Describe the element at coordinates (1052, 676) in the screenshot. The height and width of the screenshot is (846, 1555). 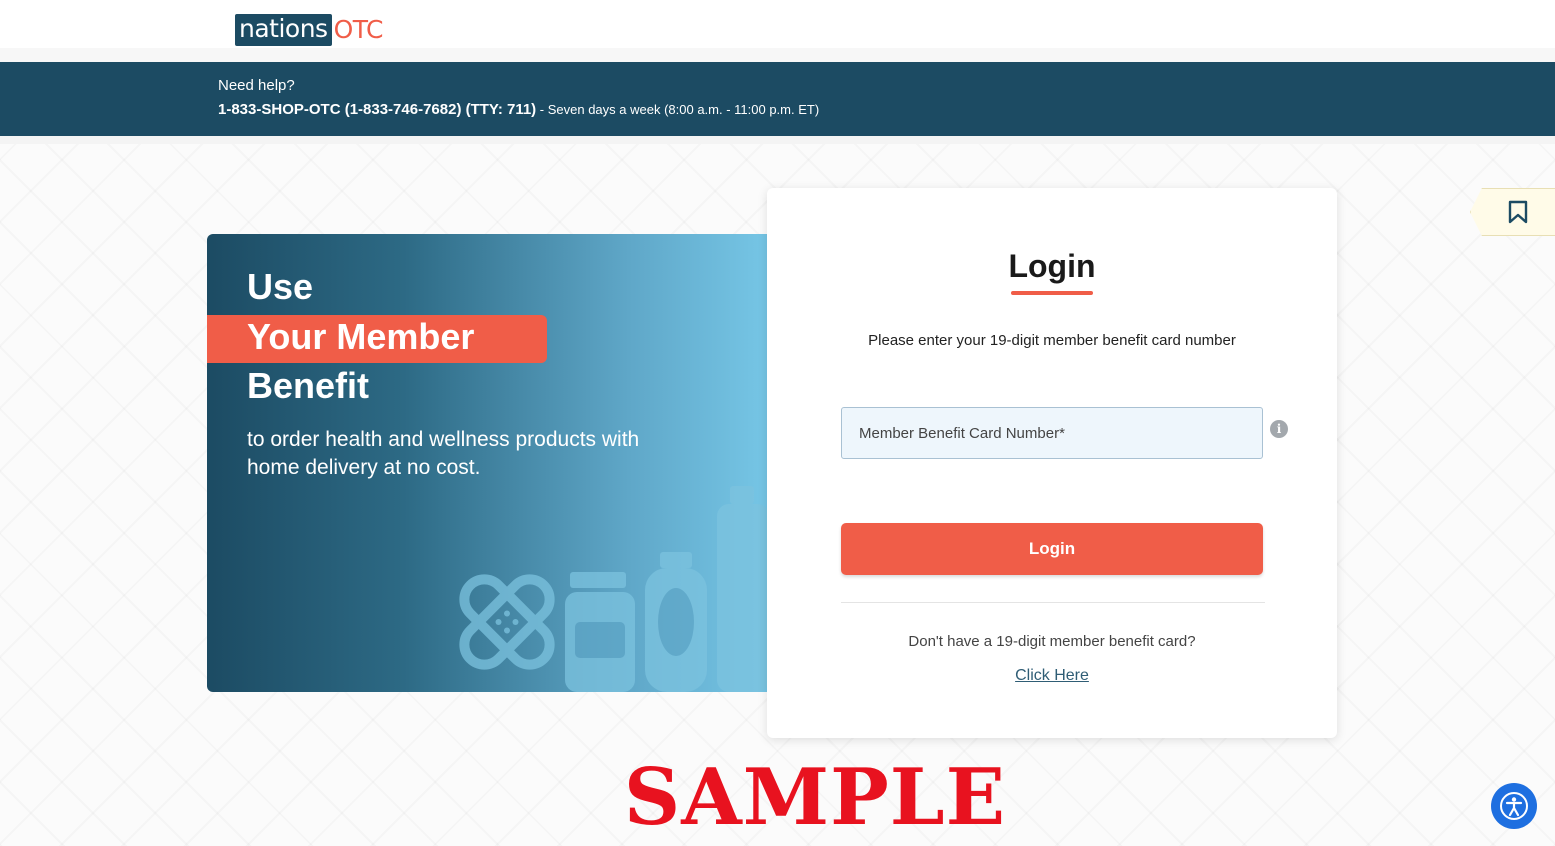
I see `click-here-link: Click Here` at that location.